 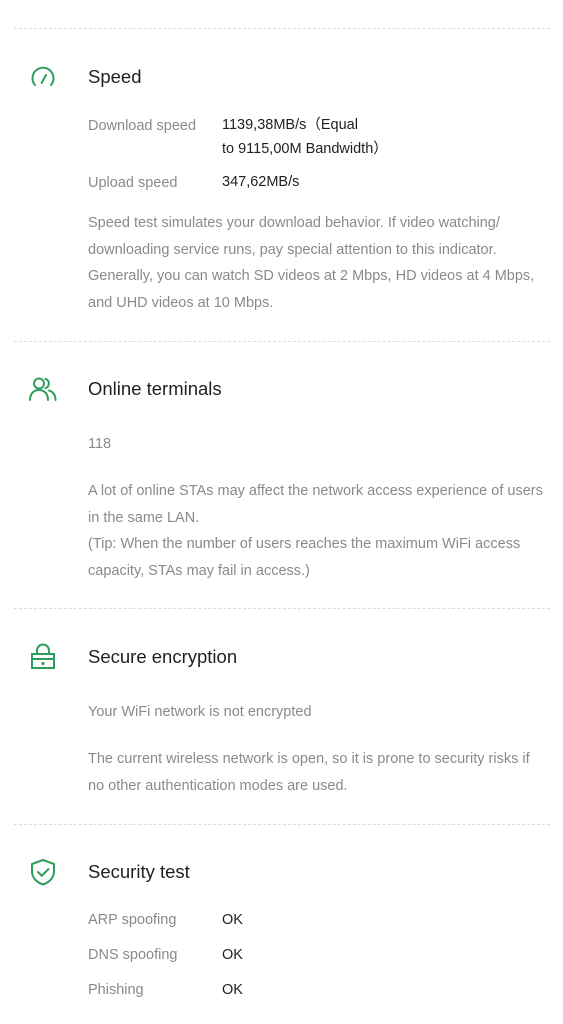 I want to click on dns-spoofing-label: DNS spoofing, so click(x=133, y=955).